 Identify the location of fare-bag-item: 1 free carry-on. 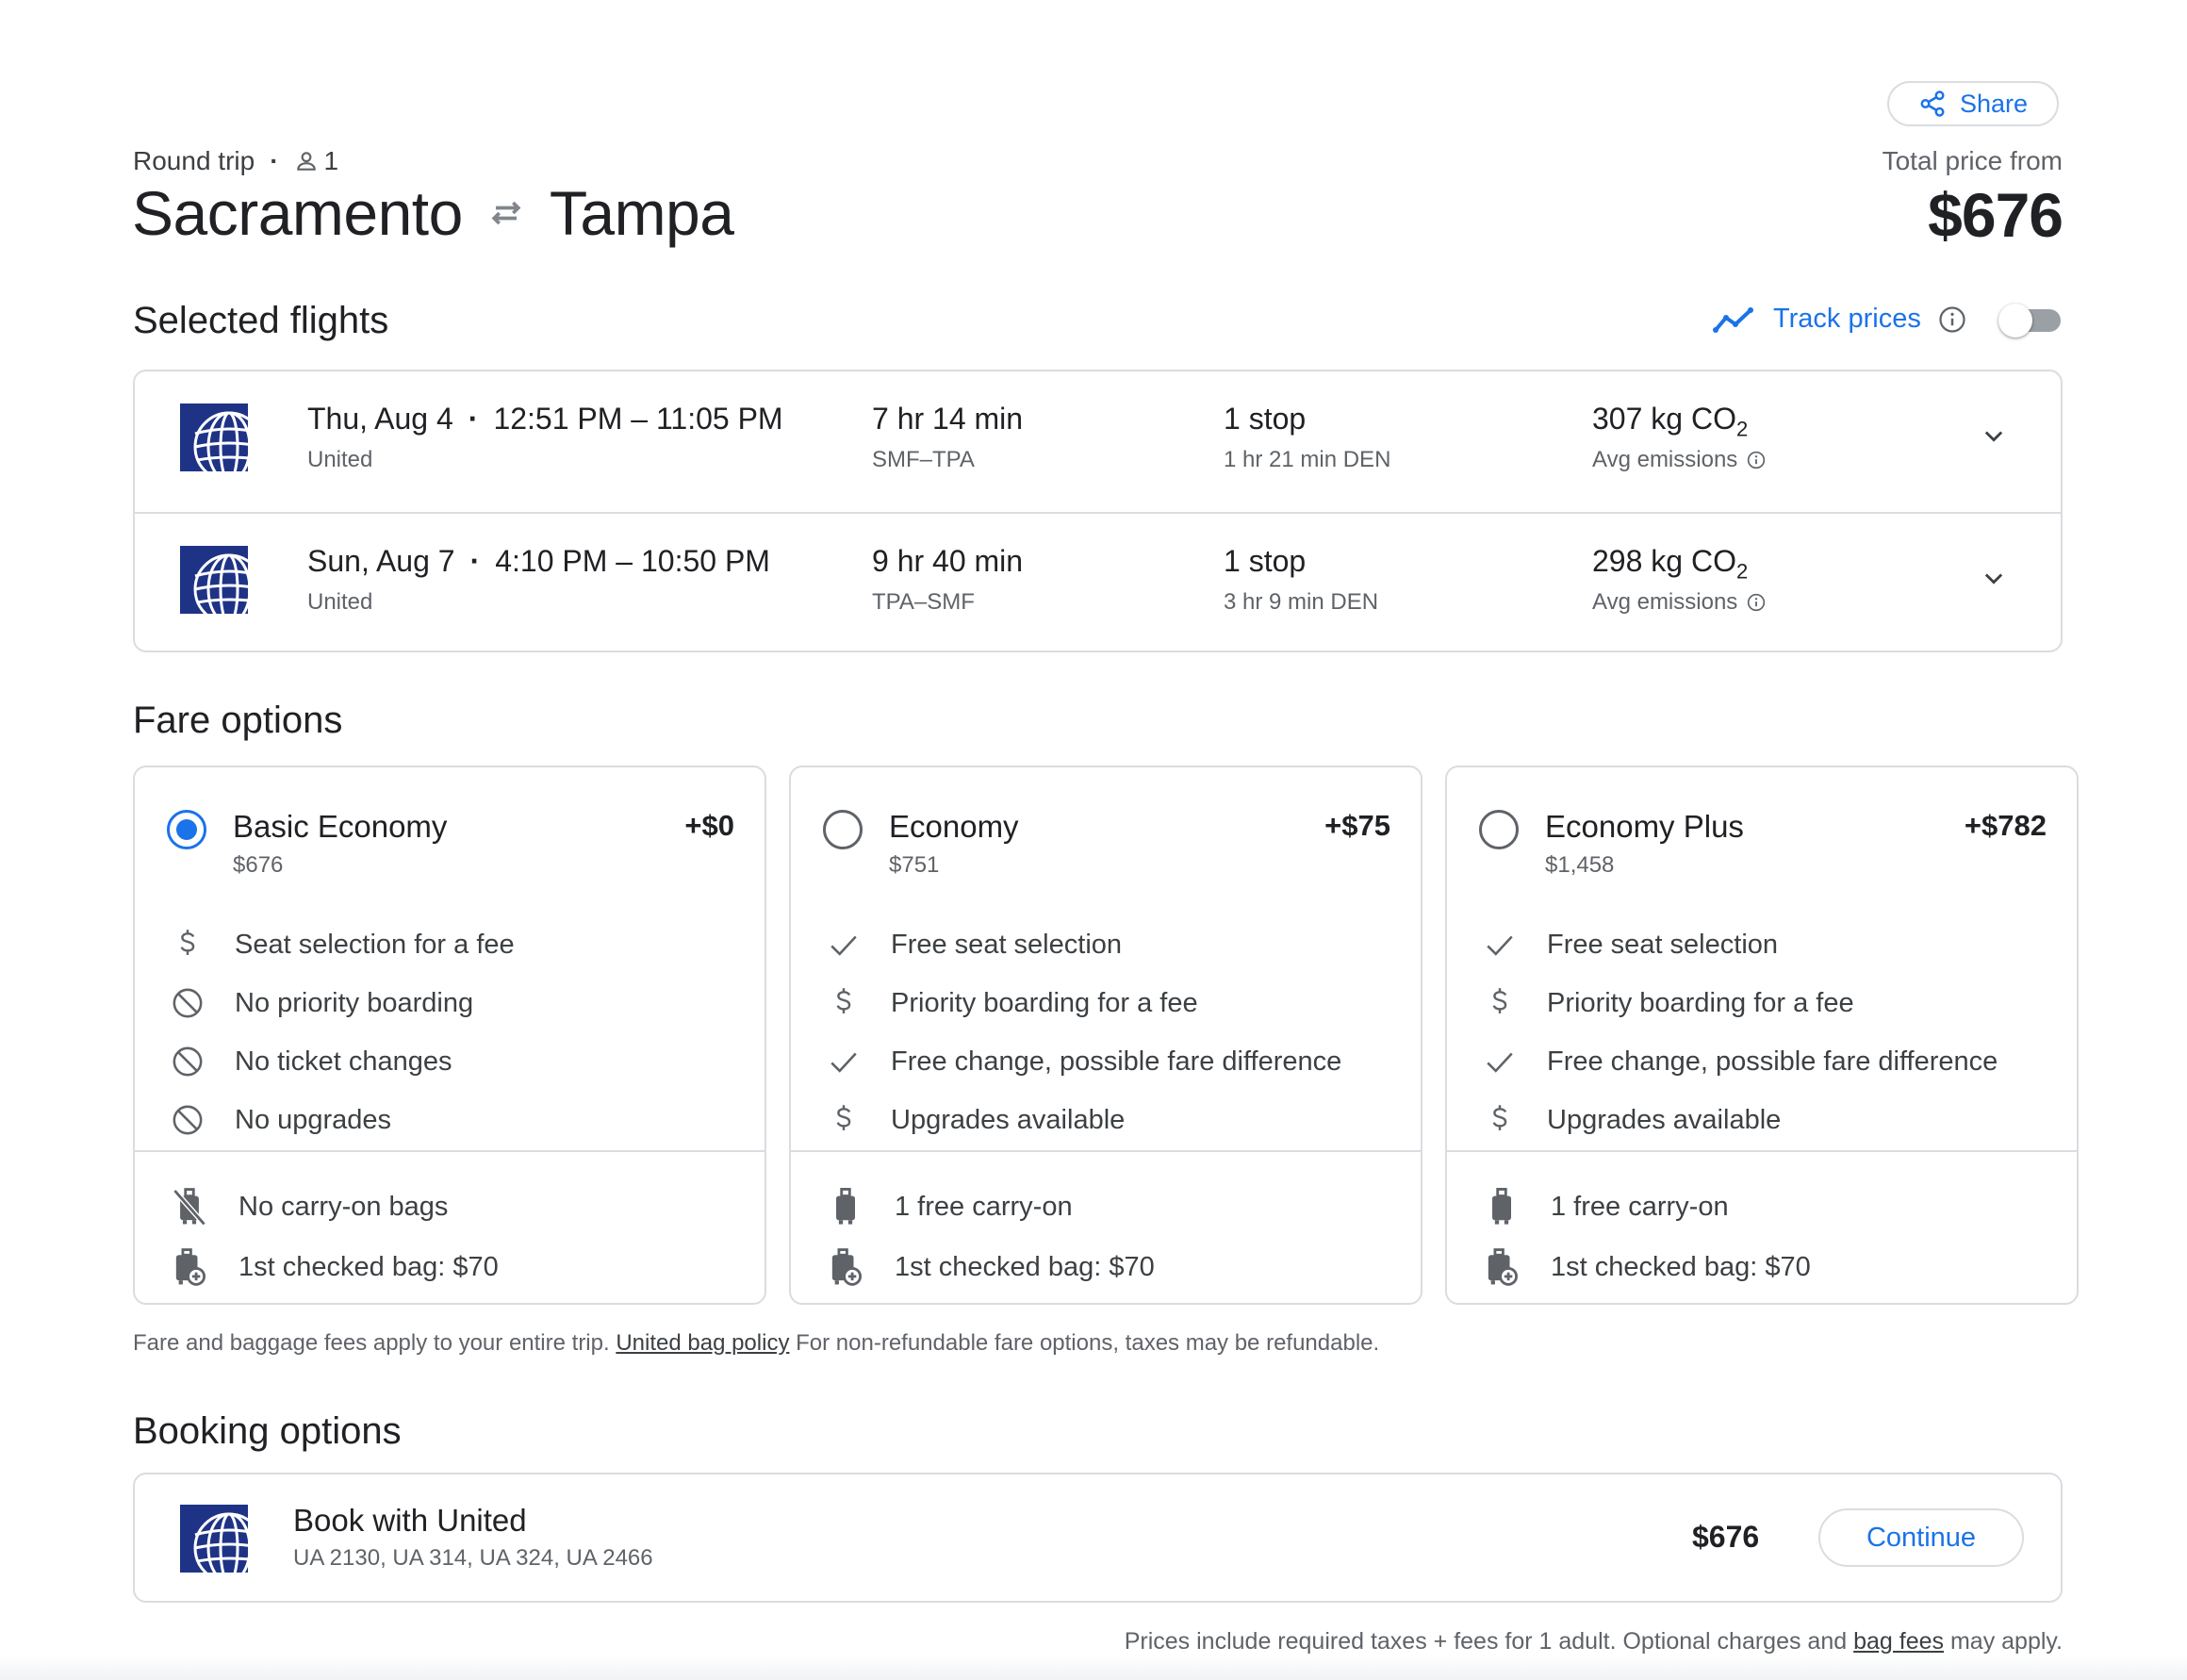
(932, 1207).